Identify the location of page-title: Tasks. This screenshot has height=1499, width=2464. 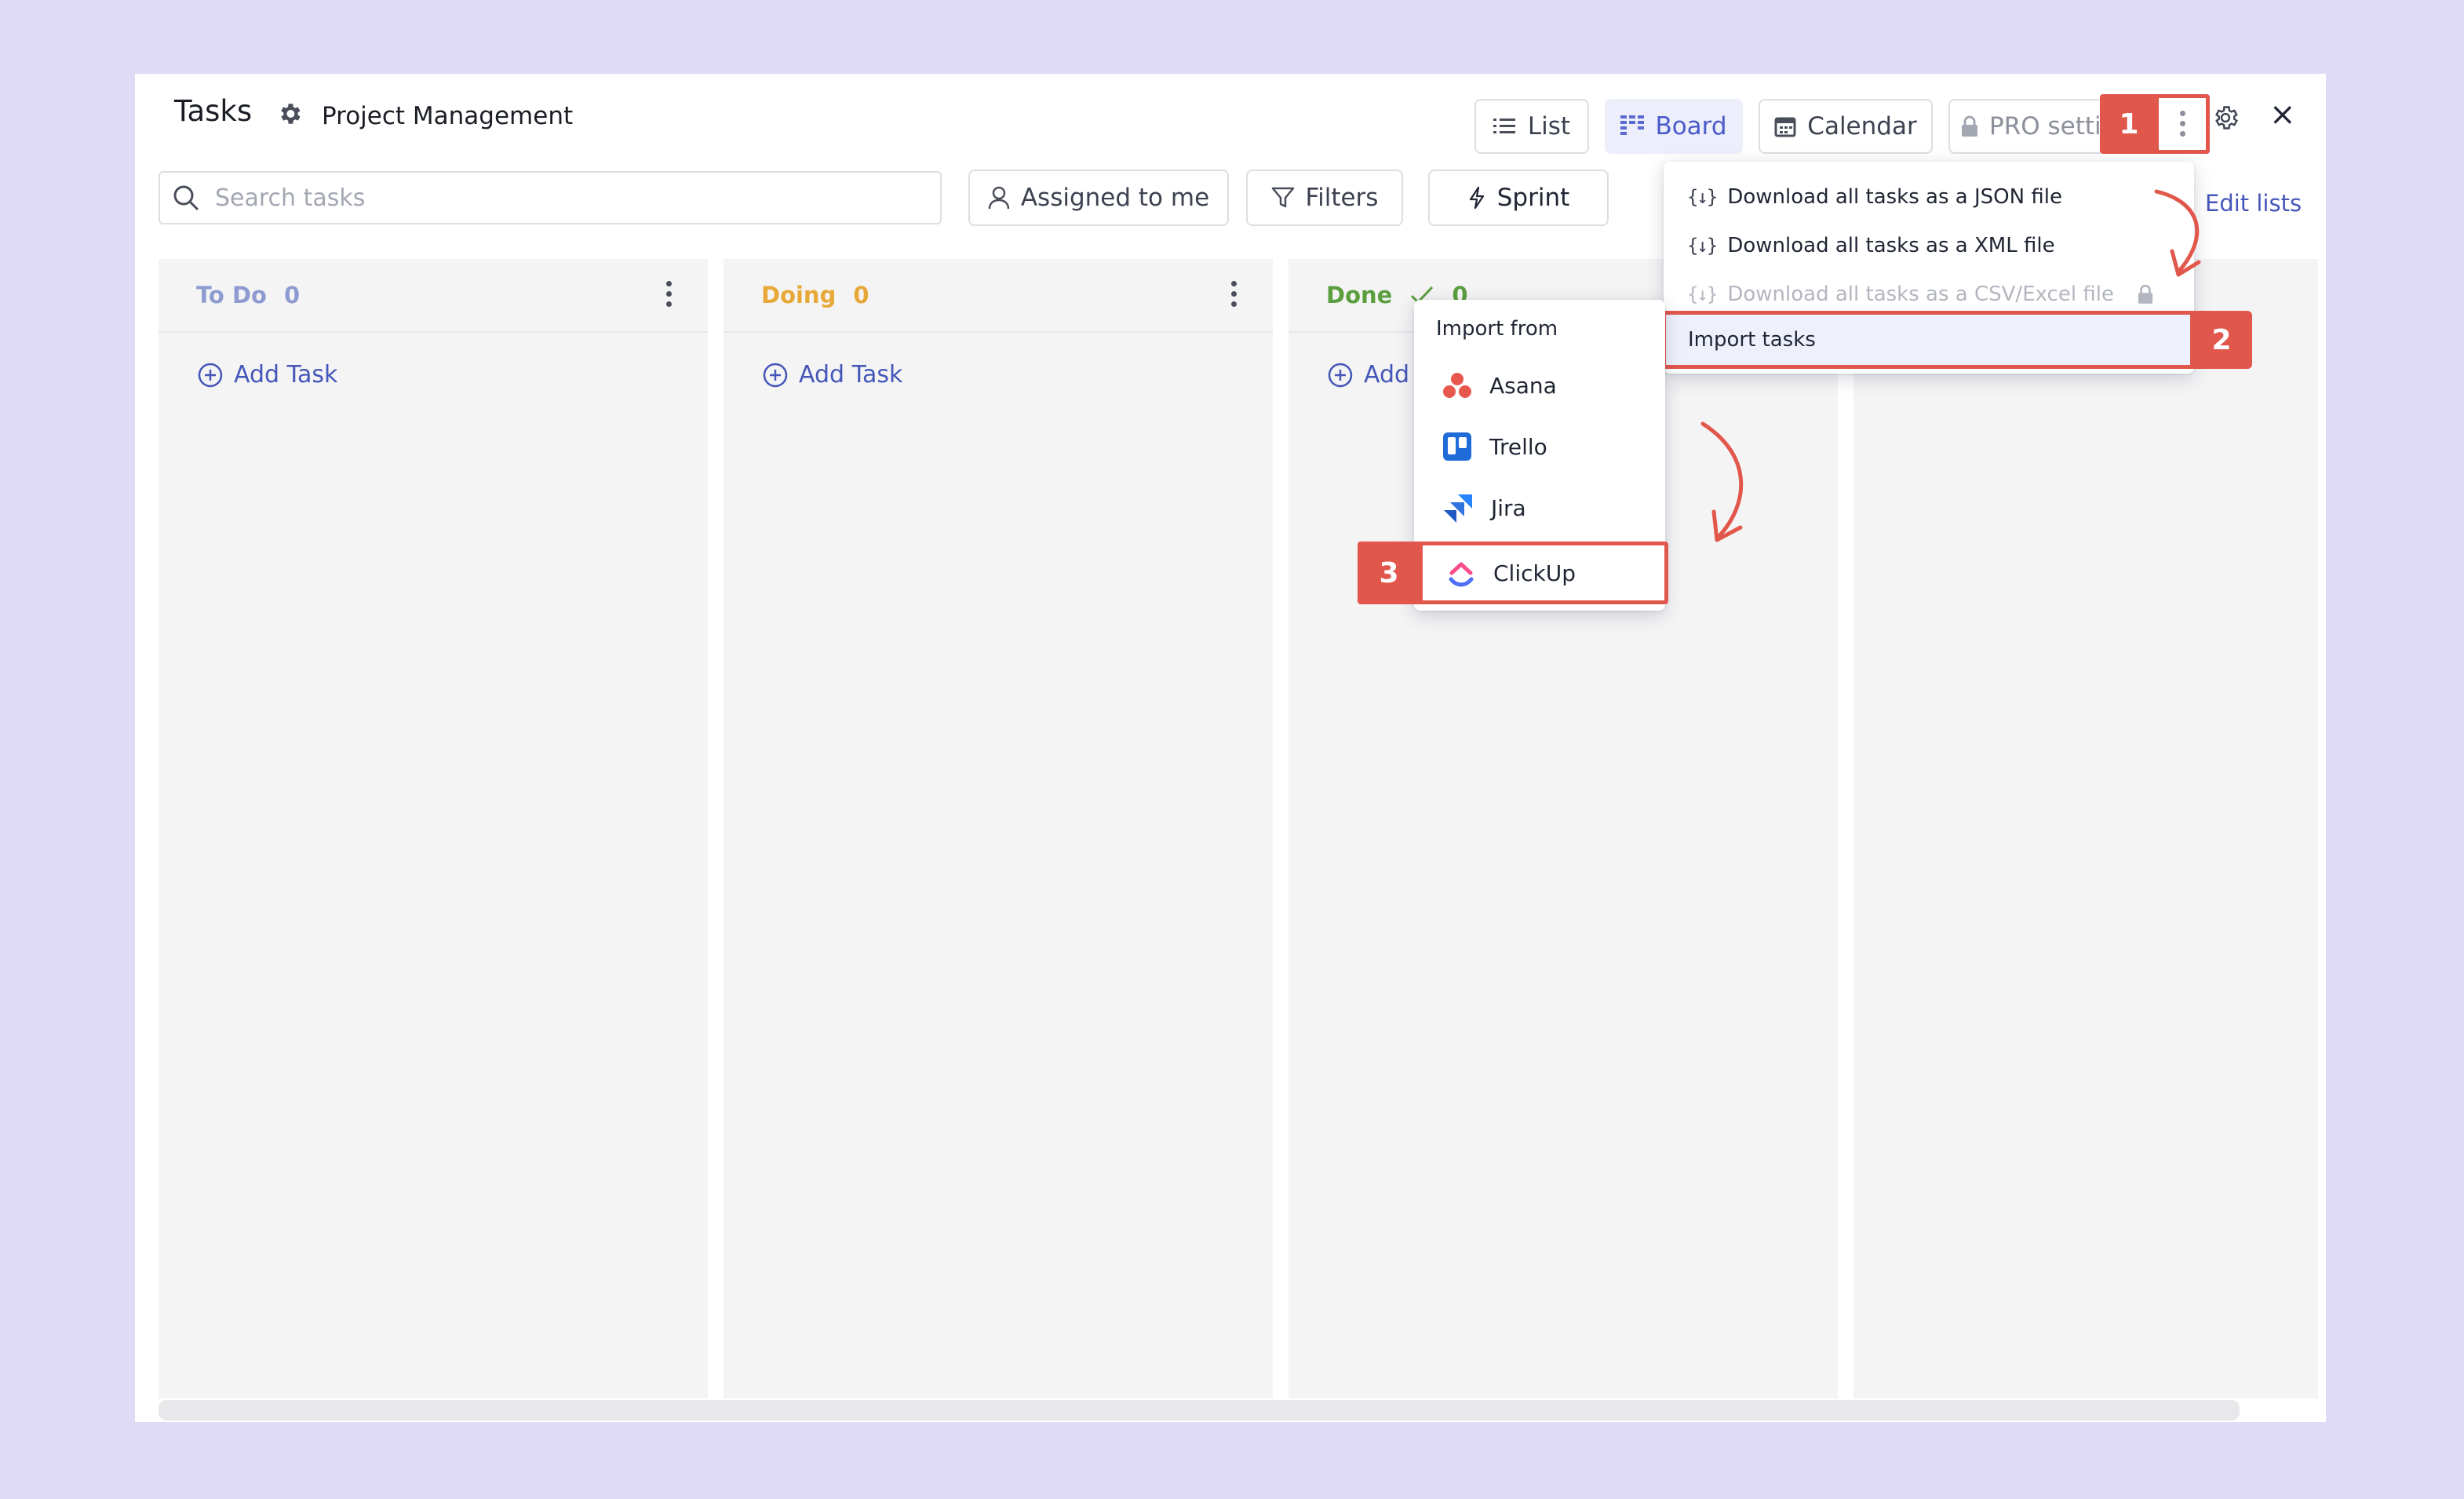
(213, 111).